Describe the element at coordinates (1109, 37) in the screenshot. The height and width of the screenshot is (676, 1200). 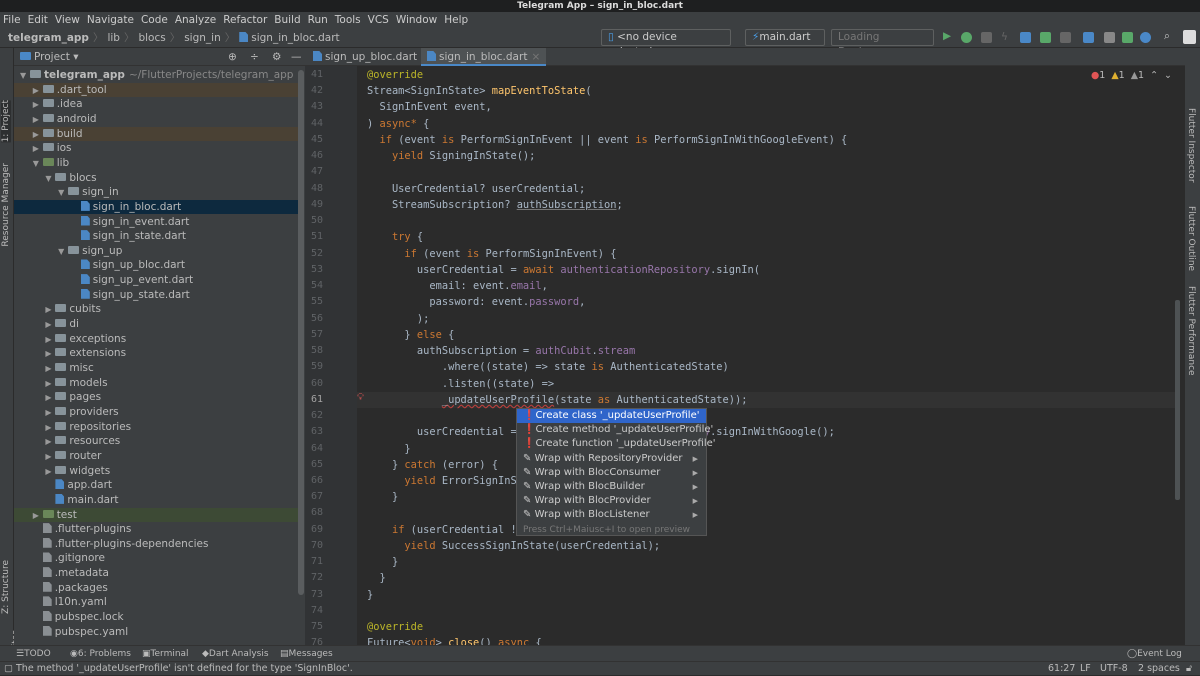
I see `terminal-icon` at that location.